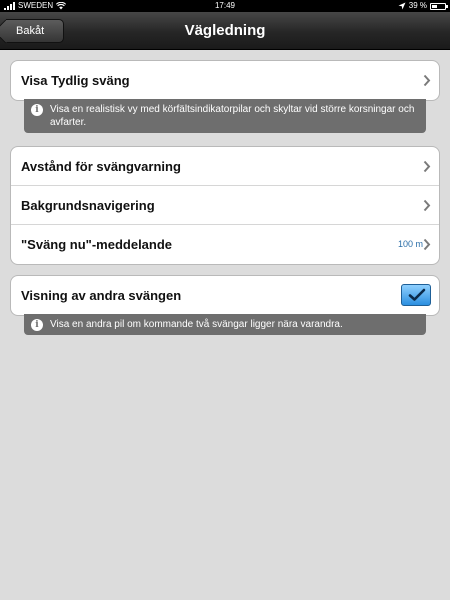 The width and height of the screenshot is (450, 600). I want to click on setting-row-clear-turn: Visa Tydlig sväng, so click(225, 80).